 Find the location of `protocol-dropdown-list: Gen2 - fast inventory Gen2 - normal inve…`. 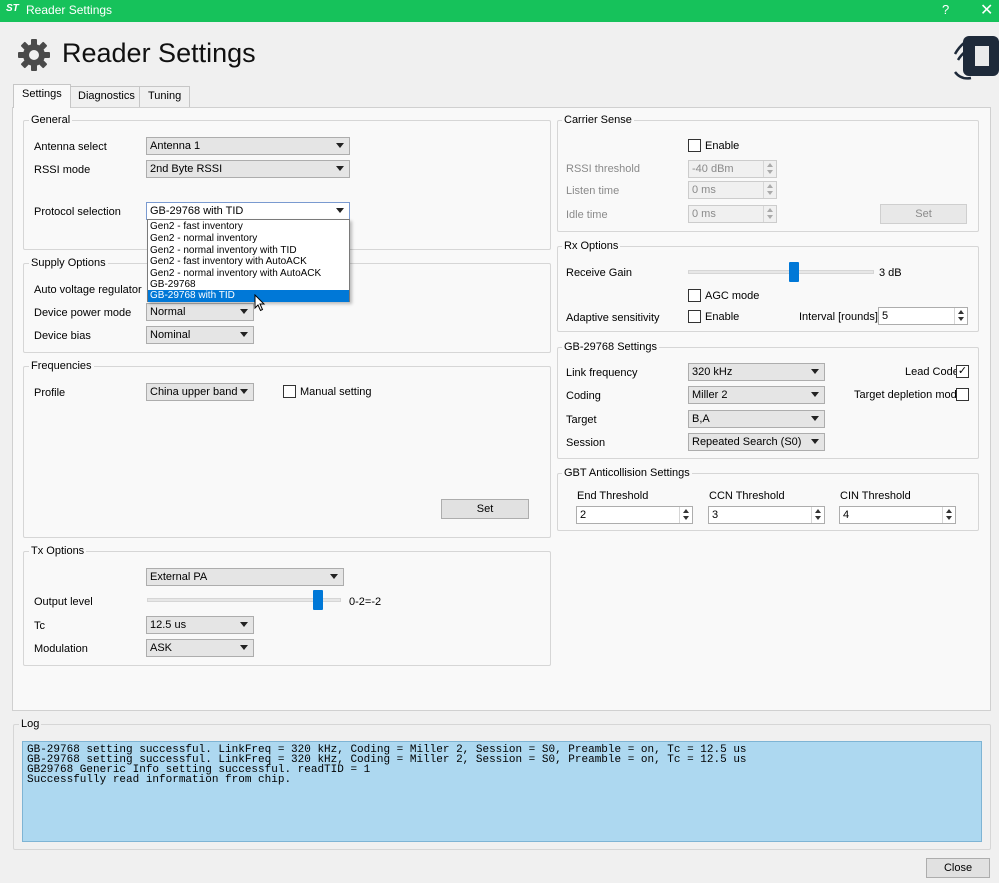

protocol-dropdown-list: Gen2 - fast inventory Gen2 - normal inve… is located at coordinates (248, 260).